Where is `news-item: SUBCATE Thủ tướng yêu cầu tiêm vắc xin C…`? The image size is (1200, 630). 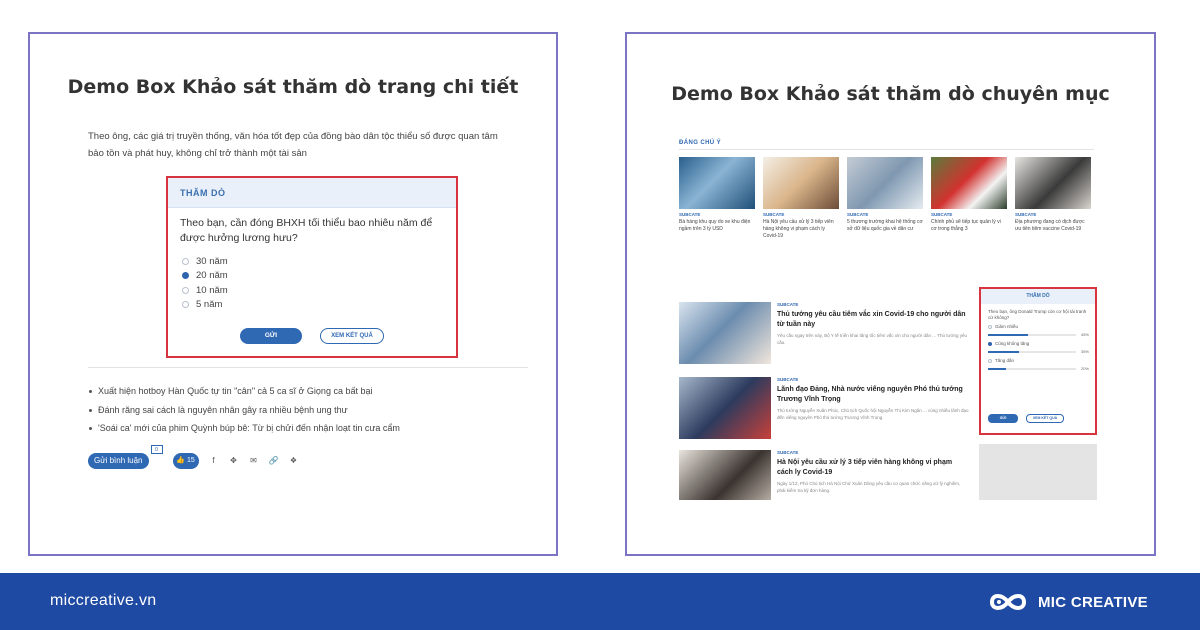 news-item: SUBCATE Thủ tướng yêu cầu tiêm vắc xin C… is located at coordinates (824, 334).